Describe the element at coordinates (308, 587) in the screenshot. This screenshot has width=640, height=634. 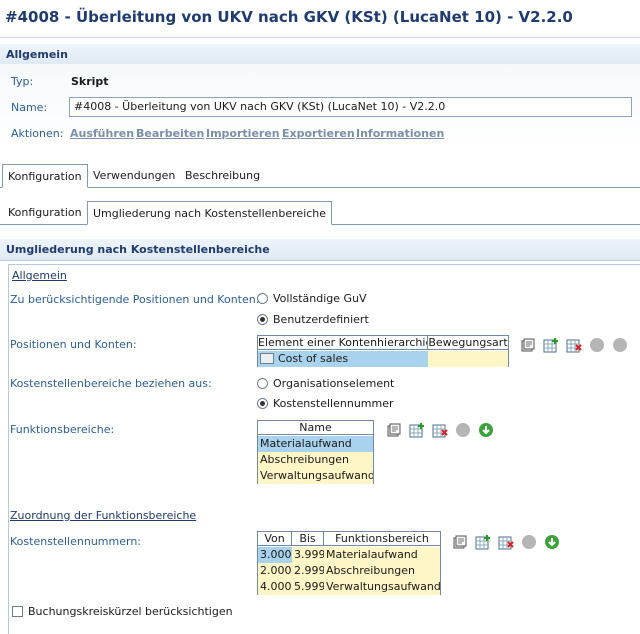
I see `to-cell: 5.999` at that location.